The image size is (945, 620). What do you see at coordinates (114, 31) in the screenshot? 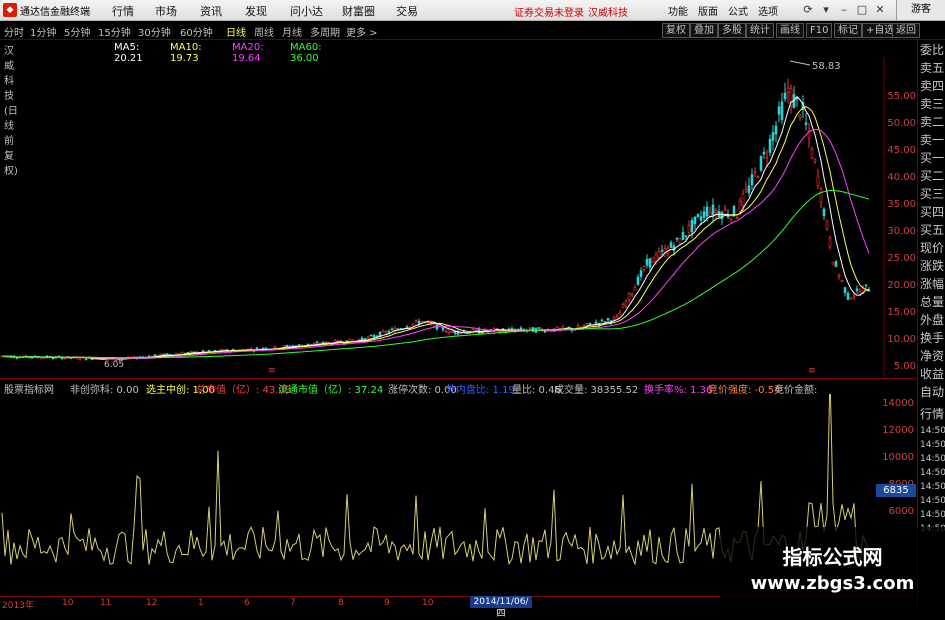
I see `period-15min: 15分钟` at bounding box center [114, 31].